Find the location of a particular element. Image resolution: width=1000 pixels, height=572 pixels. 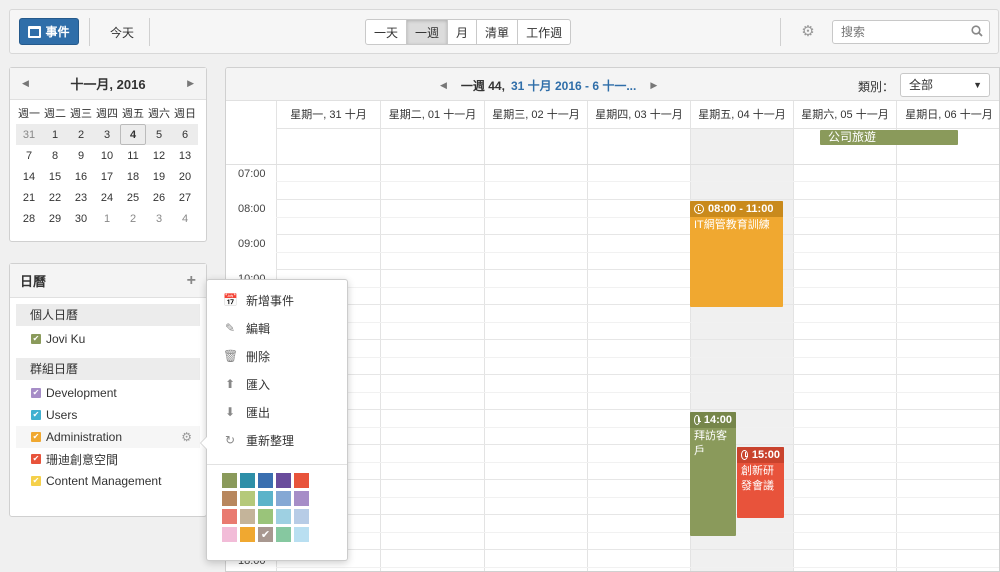

view-month-button: 月 is located at coordinates (461, 32).